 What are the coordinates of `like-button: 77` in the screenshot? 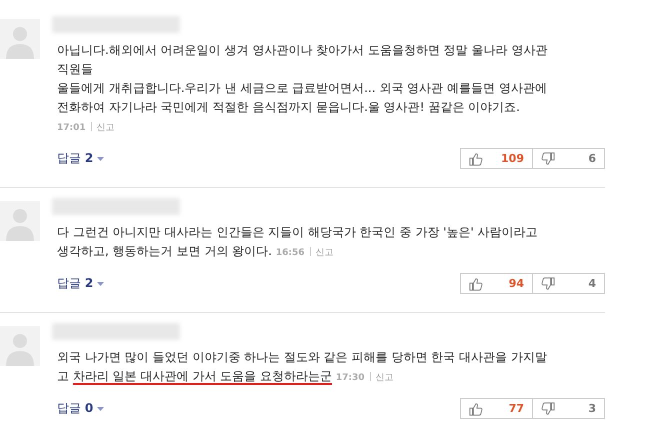 It's located at (496, 408).